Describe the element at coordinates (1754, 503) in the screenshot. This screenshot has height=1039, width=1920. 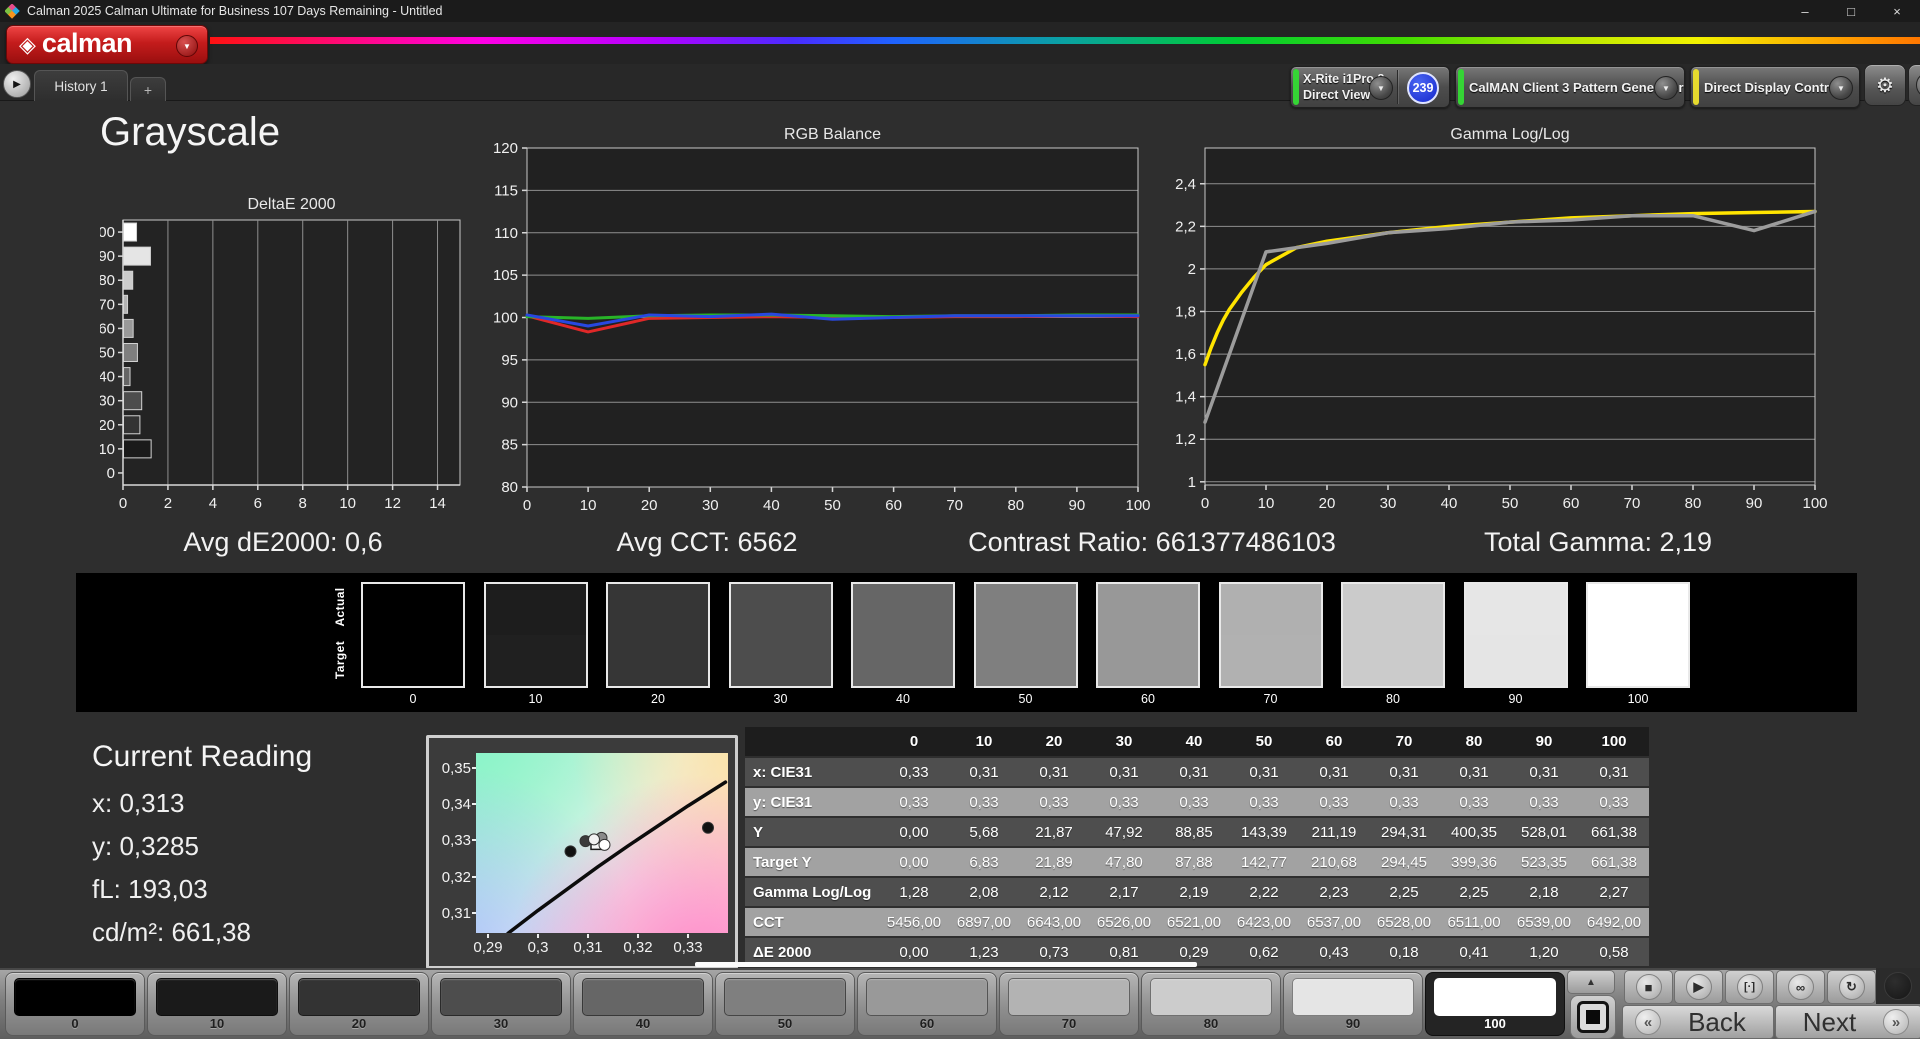
I see `svg-text: 90` at that location.